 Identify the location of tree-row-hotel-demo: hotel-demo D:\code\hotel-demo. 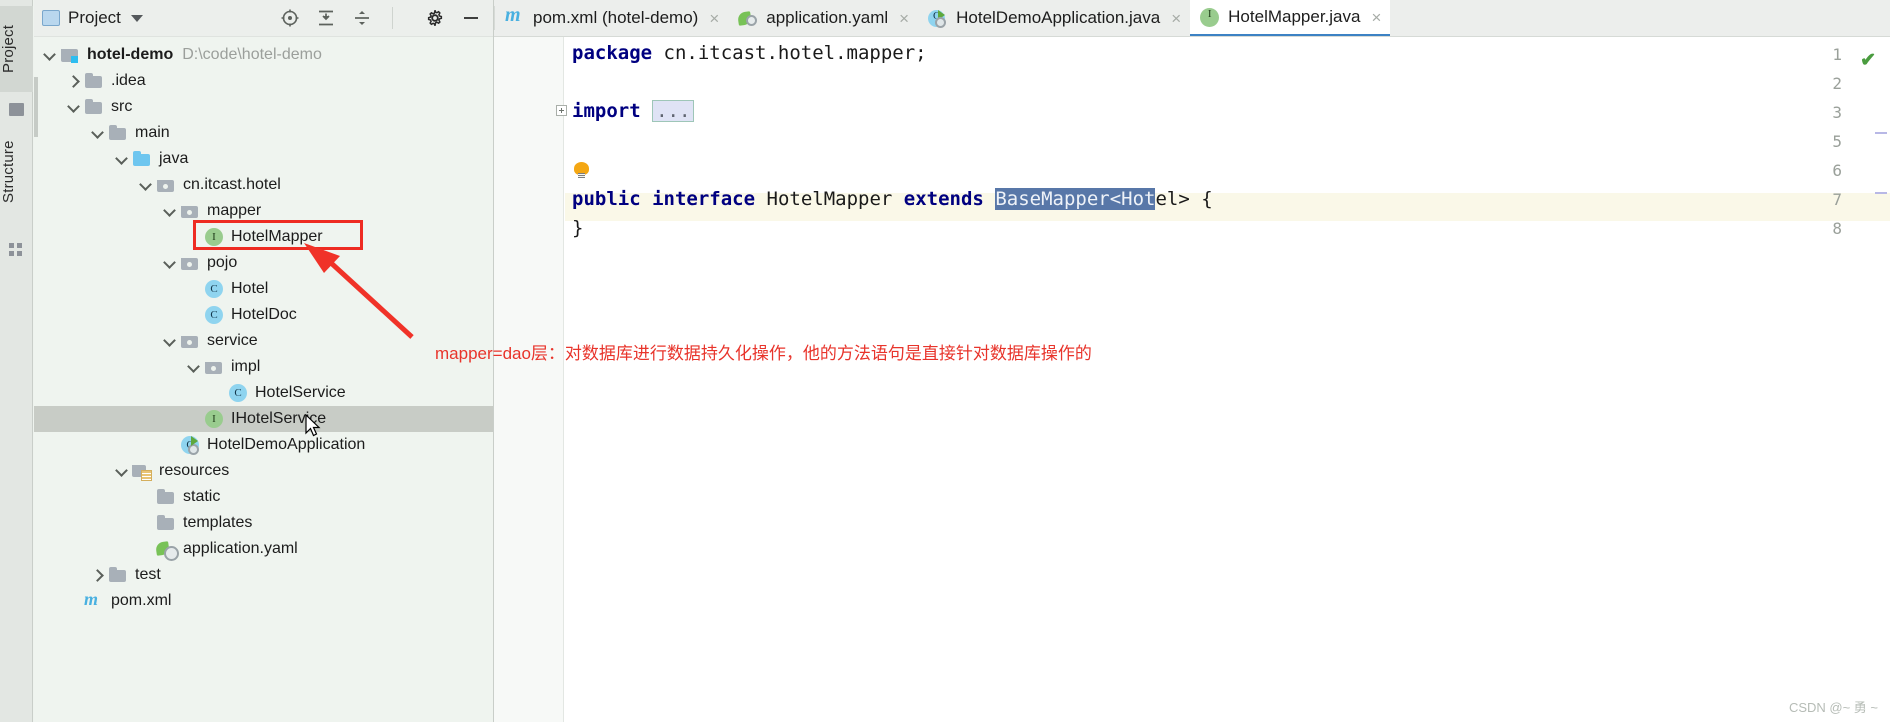
(263, 55).